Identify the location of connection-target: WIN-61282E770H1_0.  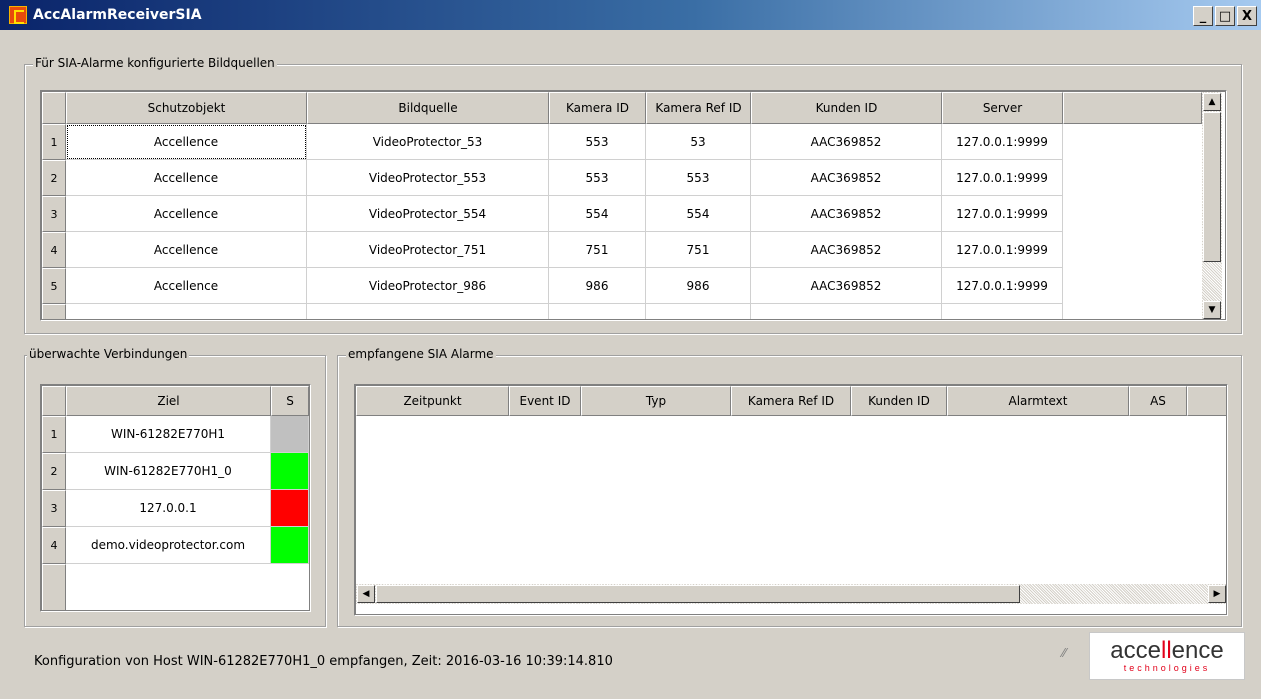
(168, 471).